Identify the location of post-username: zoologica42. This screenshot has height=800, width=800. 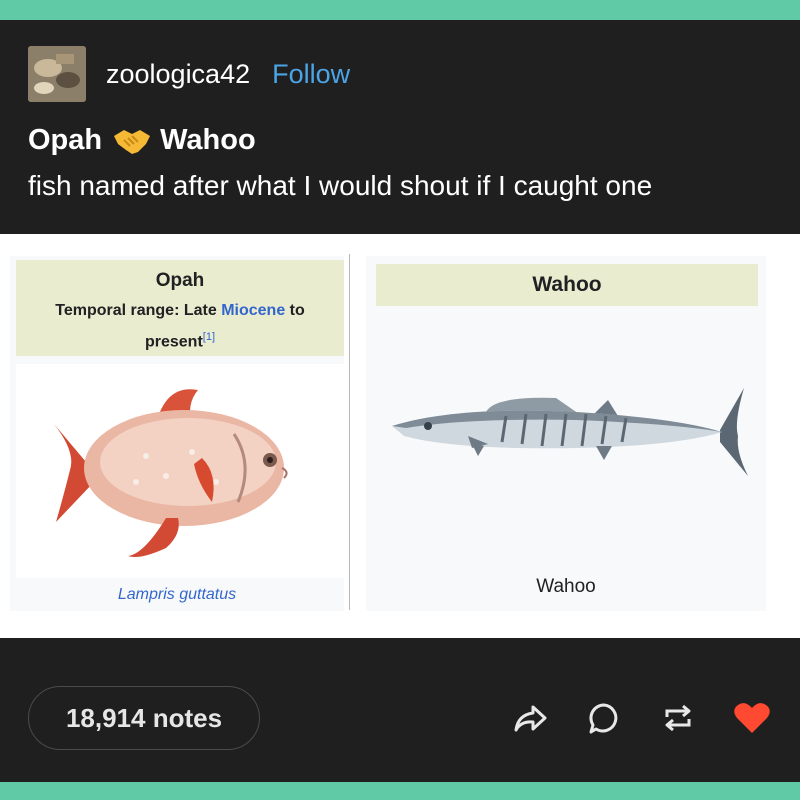
(178, 74).